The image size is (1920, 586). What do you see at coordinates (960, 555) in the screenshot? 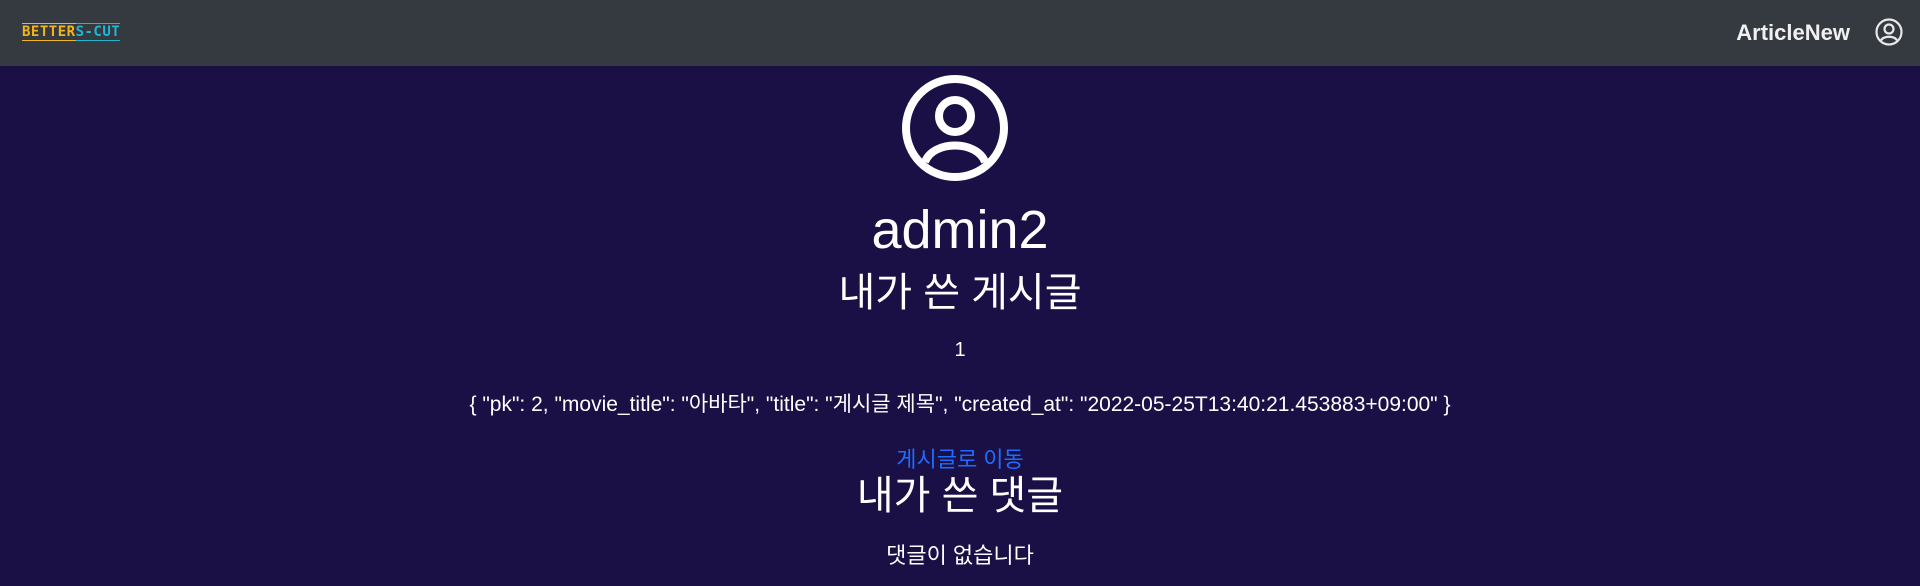
I see `no-comments-message: 댓글이 없습니다` at bounding box center [960, 555].